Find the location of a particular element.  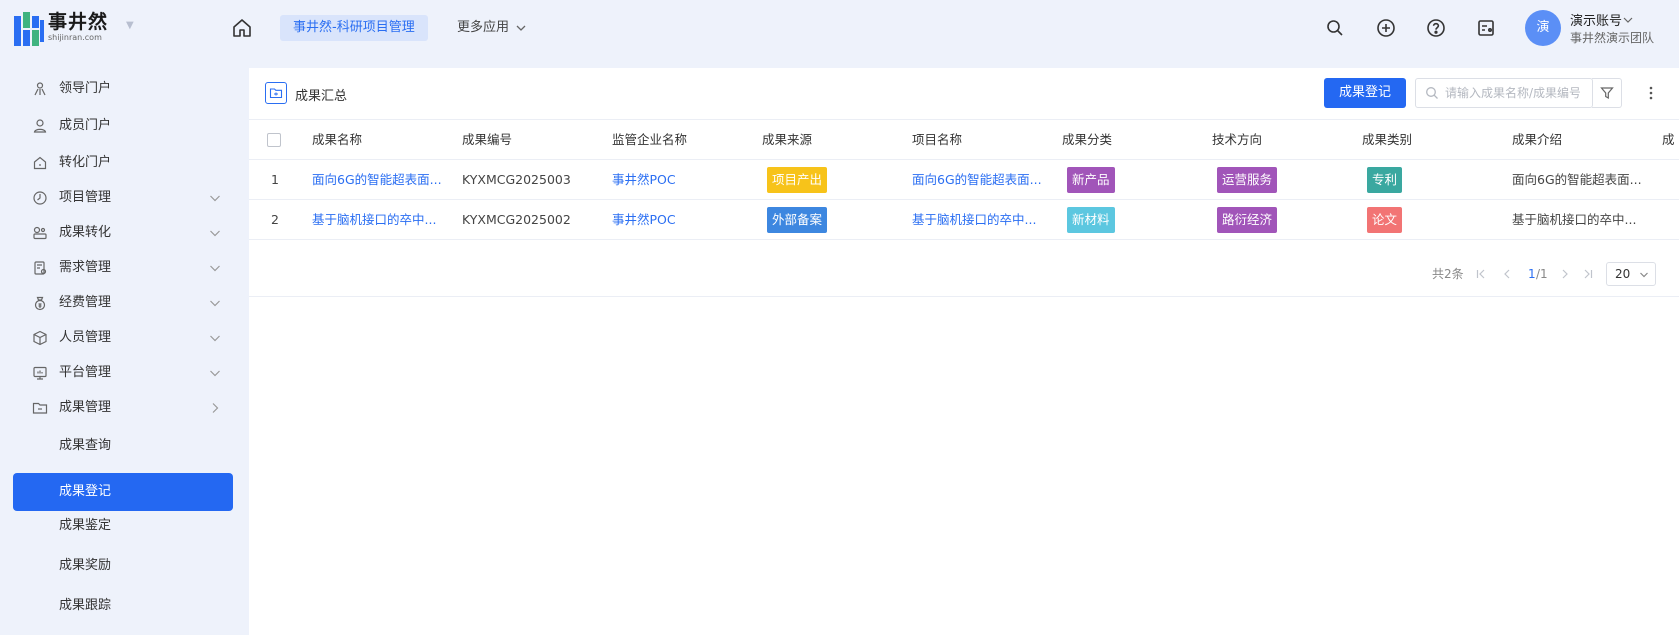

column-header: 成果类别 is located at coordinates (1387, 140).